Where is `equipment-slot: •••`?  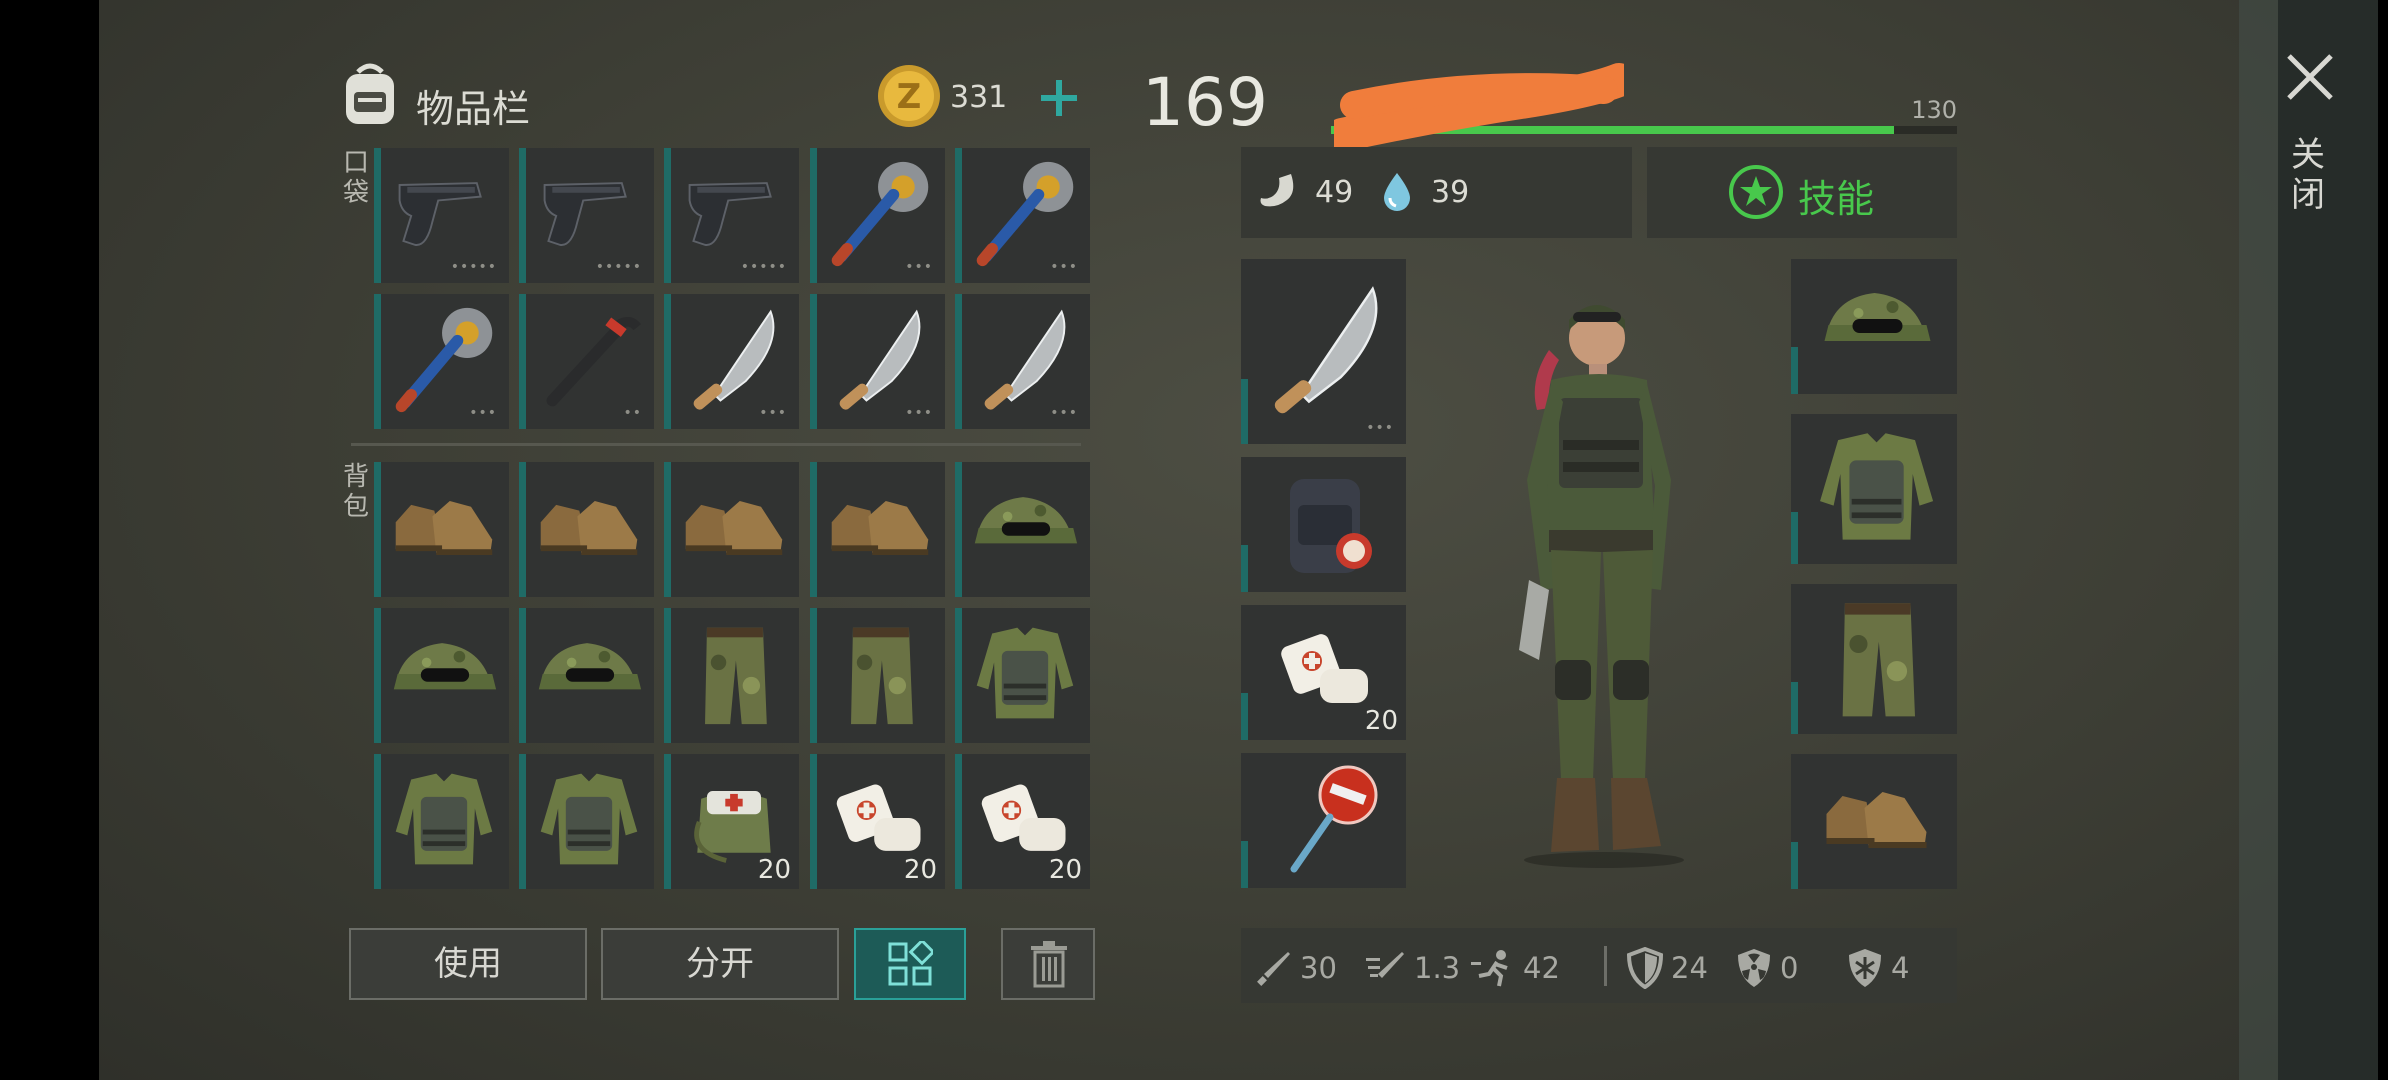
equipment-slot: ••• is located at coordinates (1323, 351).